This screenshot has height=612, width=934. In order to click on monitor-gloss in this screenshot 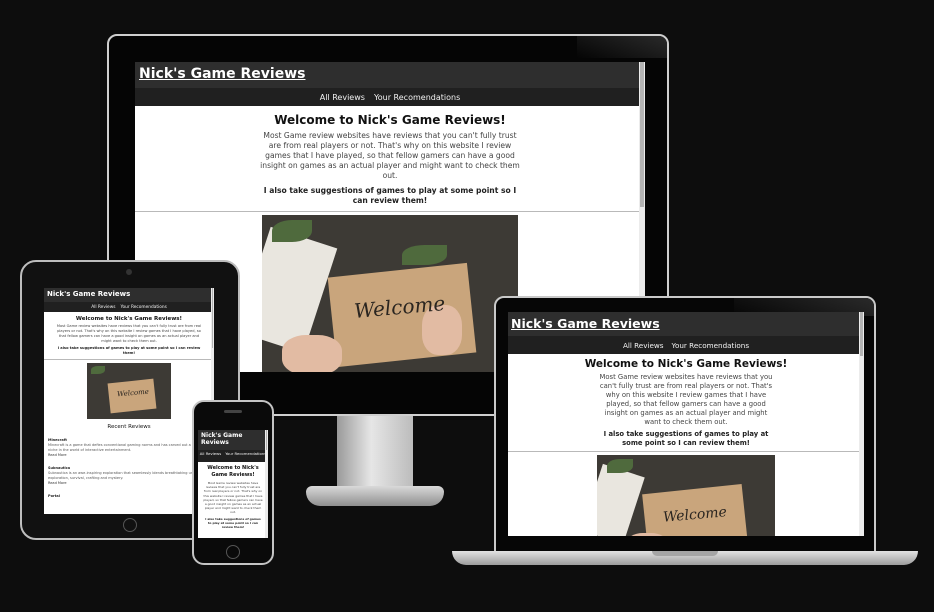, I will do `click(622, 47)`.